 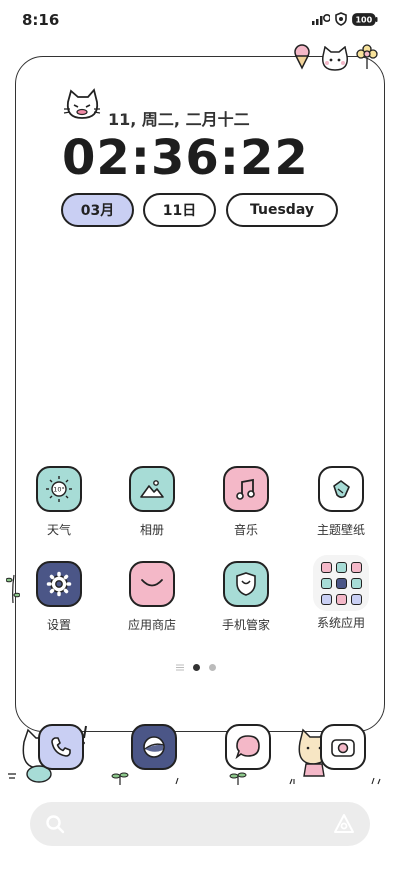 What do you see at coordinates (82, 103) in the screenshot?
I see `cat-mascot-icon` at bounding box center [82, 103].